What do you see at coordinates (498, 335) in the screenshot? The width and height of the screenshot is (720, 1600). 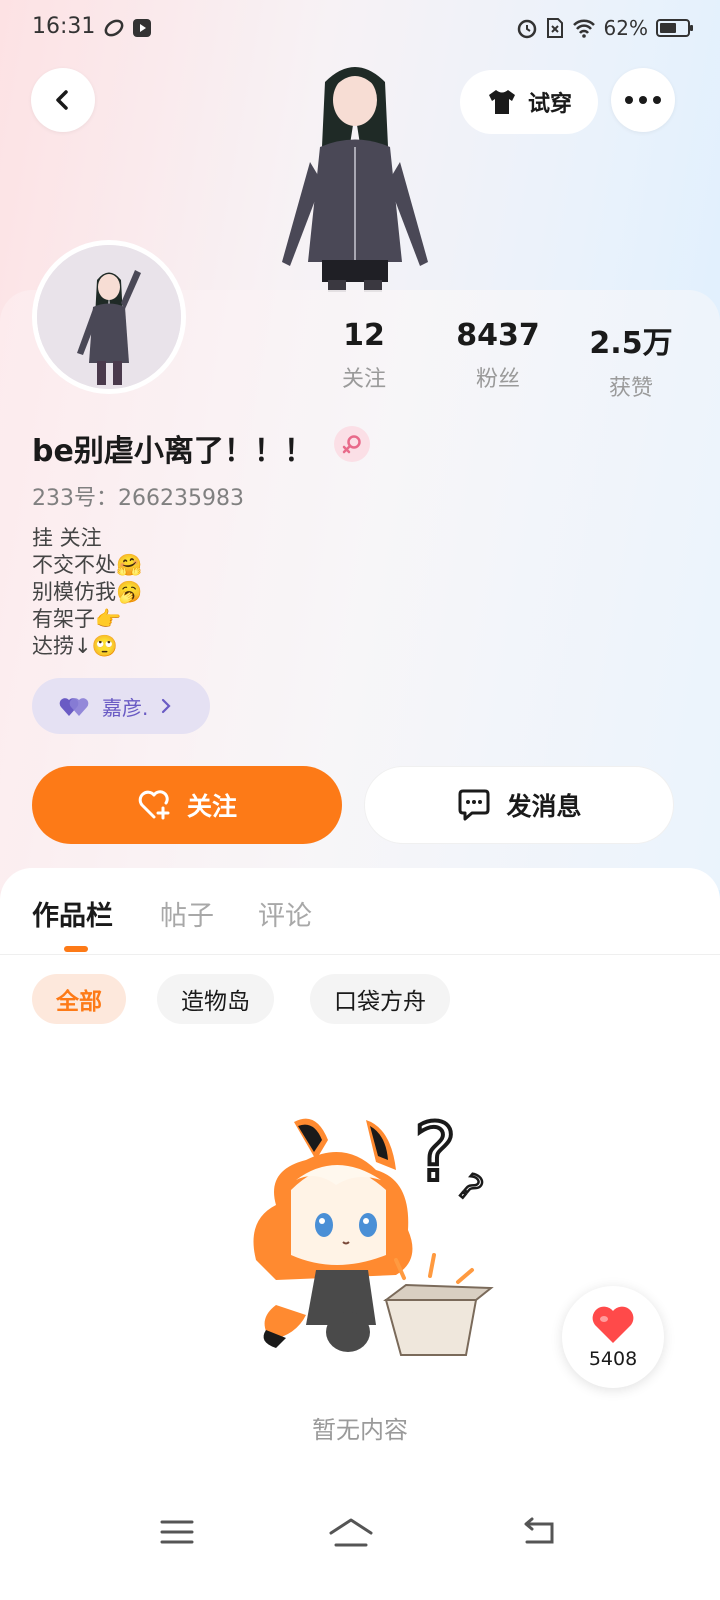 I see `stat-fans-value: 8437` at bounding box center [498, 335].